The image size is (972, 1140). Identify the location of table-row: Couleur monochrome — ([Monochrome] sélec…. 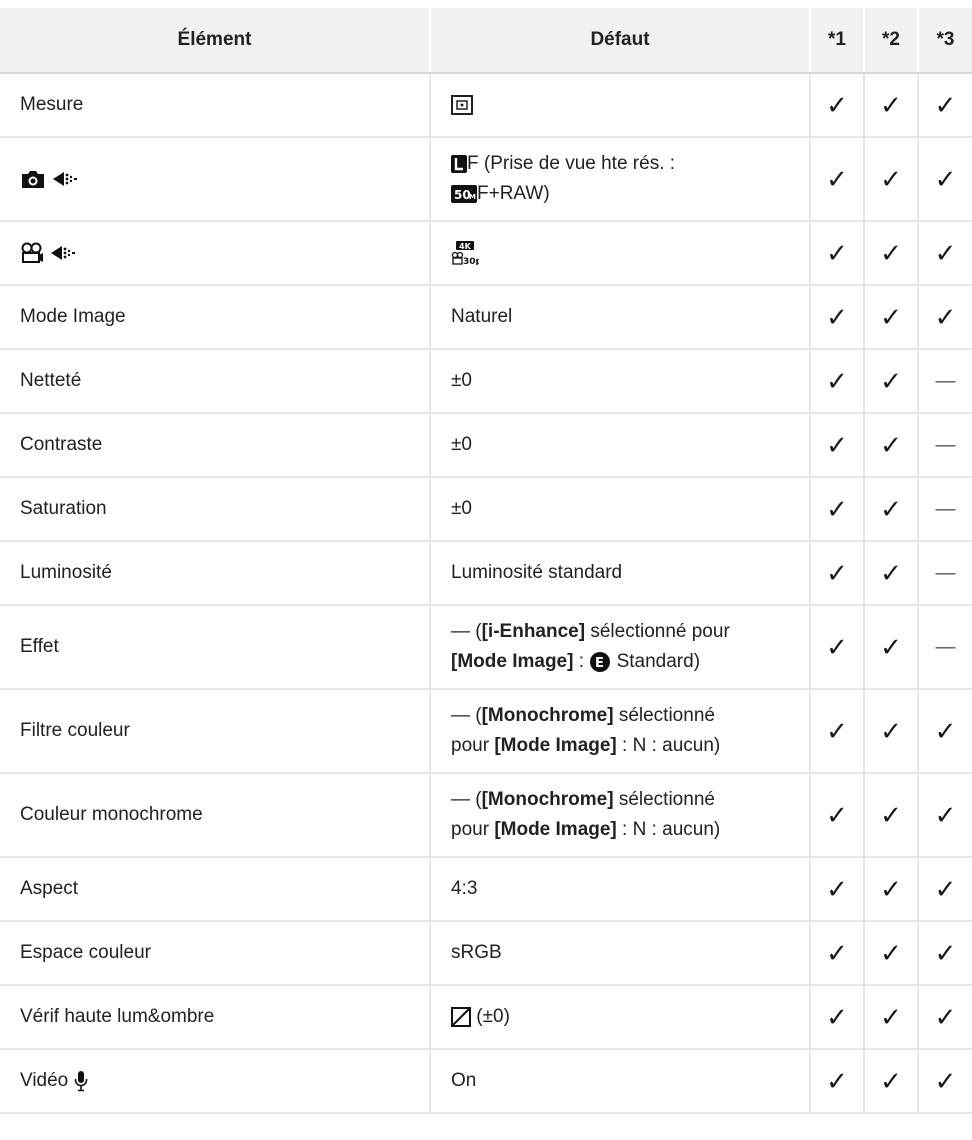
(486, 815).